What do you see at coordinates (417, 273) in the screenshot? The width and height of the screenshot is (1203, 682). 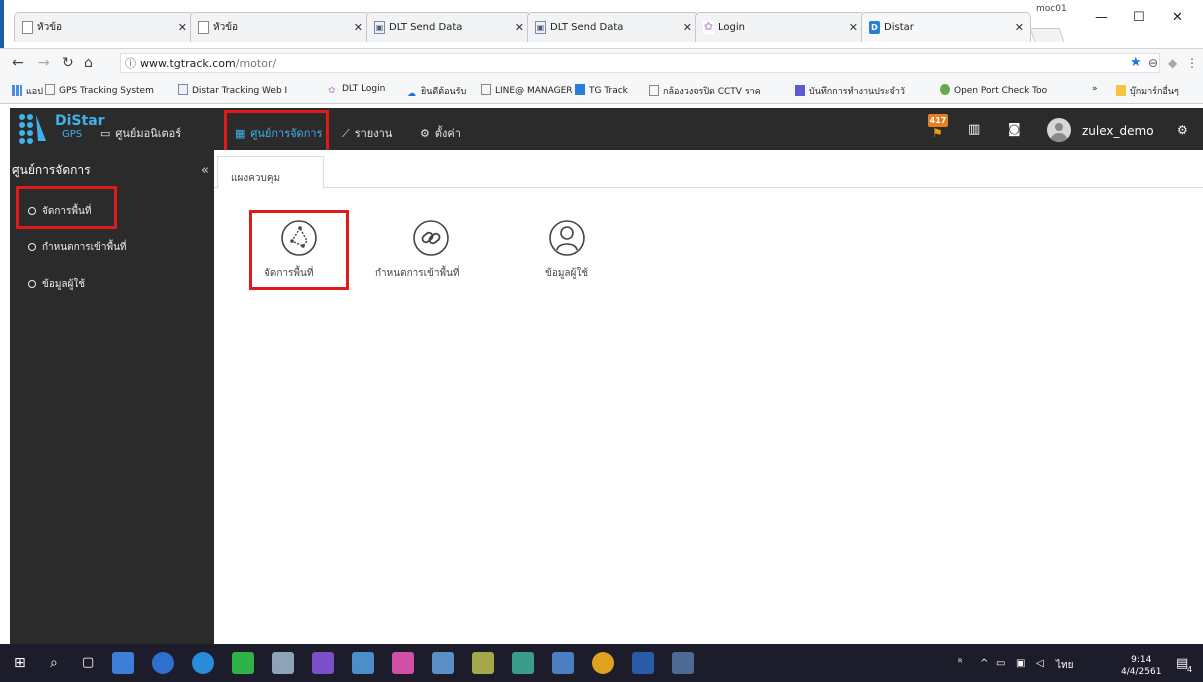 I see `tile-label: กำหนดการเข้าพื้นที่` at bounding box center [417, 273].